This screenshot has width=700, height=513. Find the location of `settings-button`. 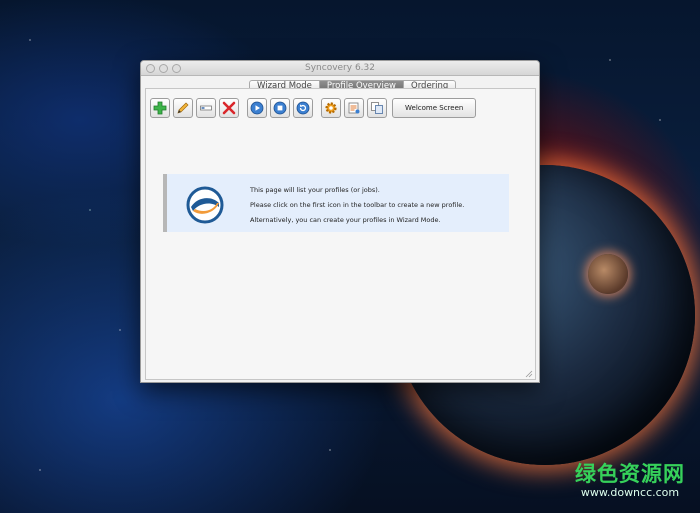

settings-button is located at coordinates (331, 108).